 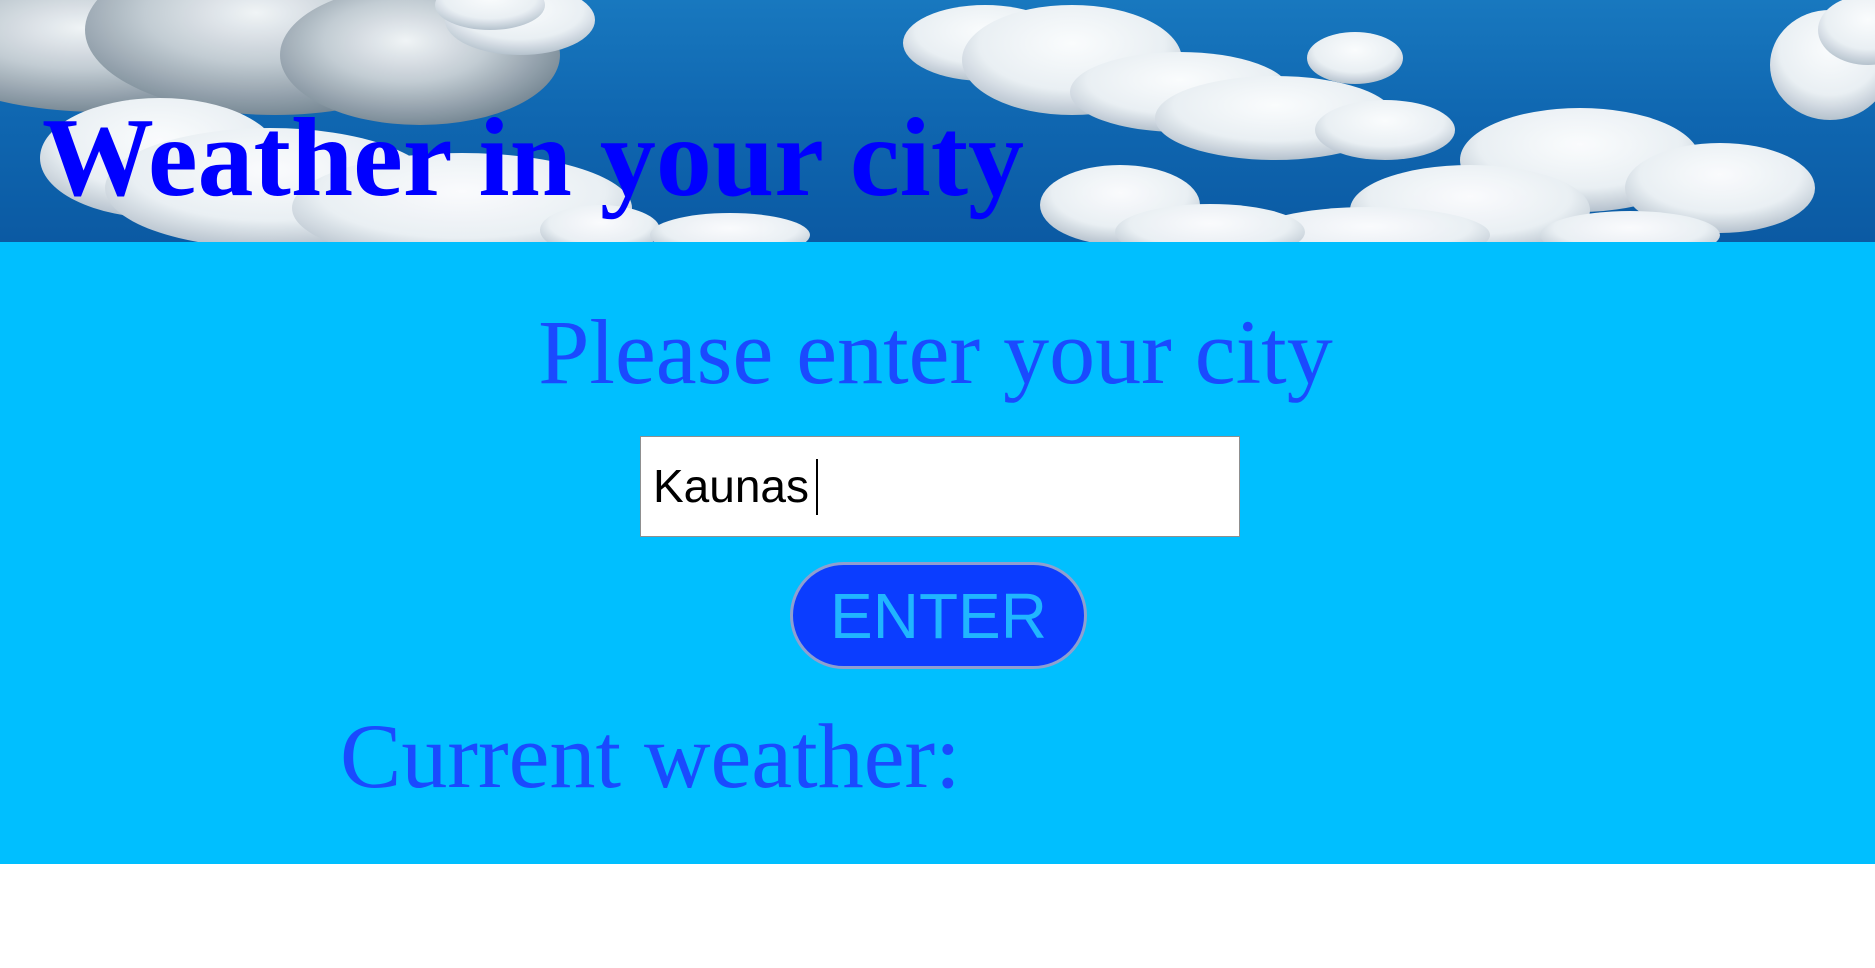 What do you see at coordinates (650, 756) in the screenshot?
I see `current-weather-label: Current weather:` at bounding box center [650, 756].